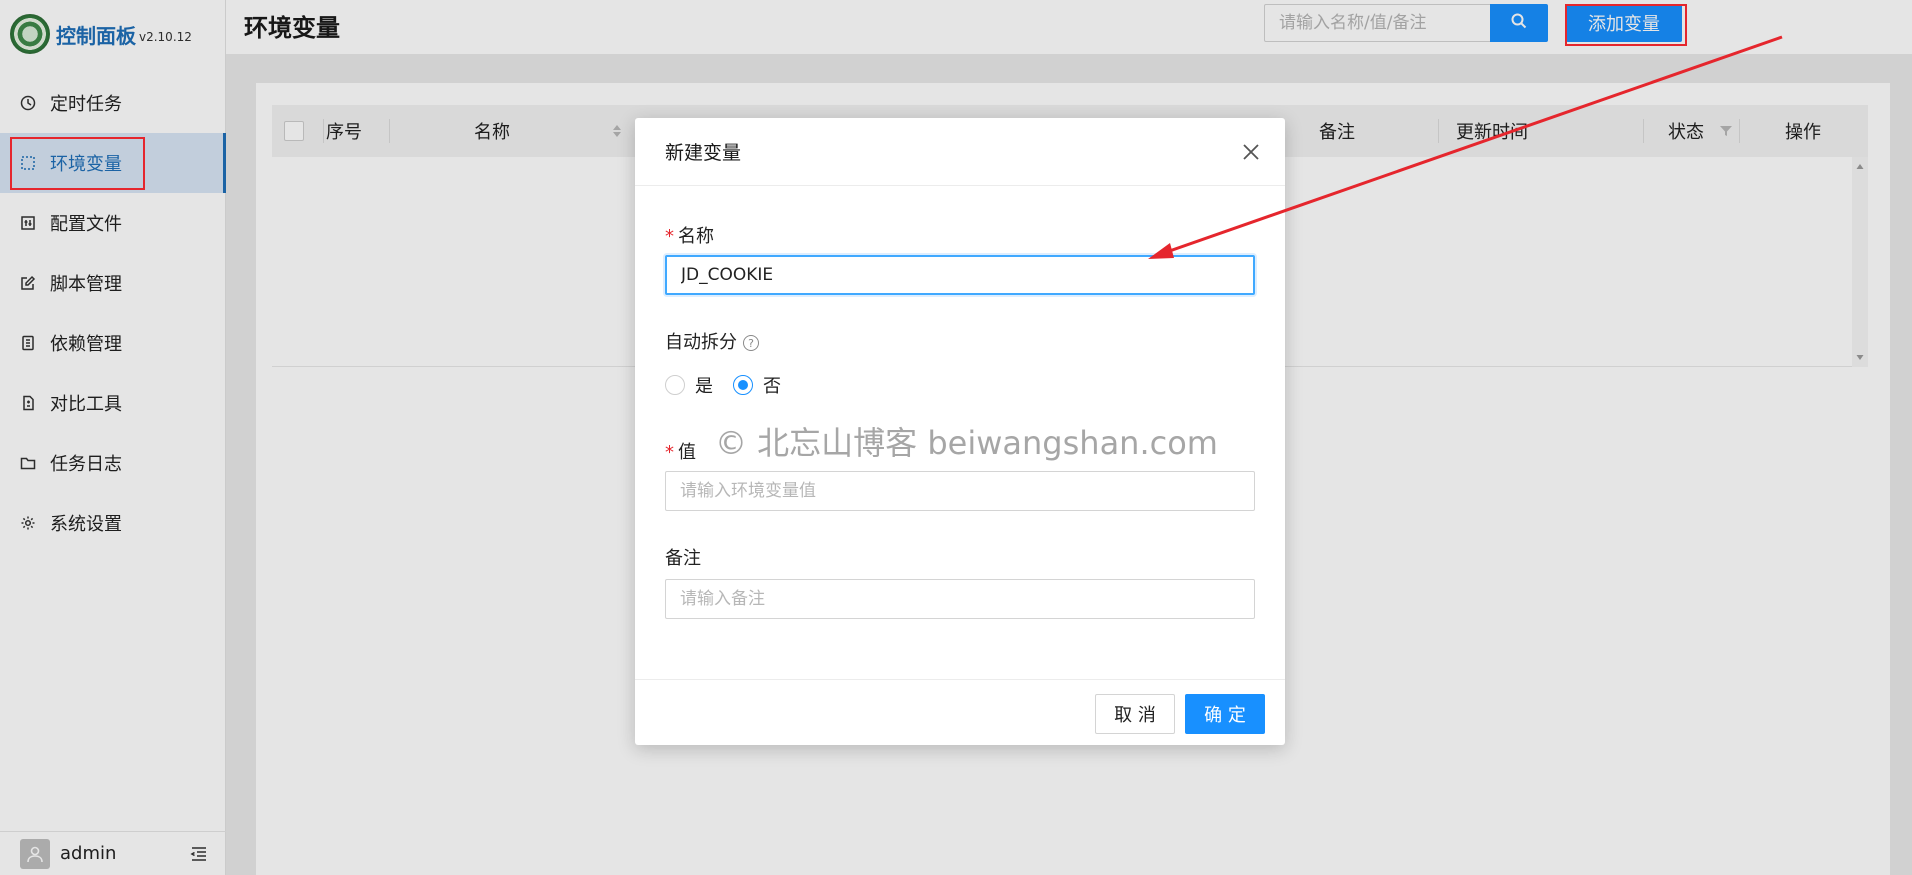 This screenshot has height=875, width=1912. Describe the element at coordinates (960, 599) in the screenshot. I see `remark-field` at that location.